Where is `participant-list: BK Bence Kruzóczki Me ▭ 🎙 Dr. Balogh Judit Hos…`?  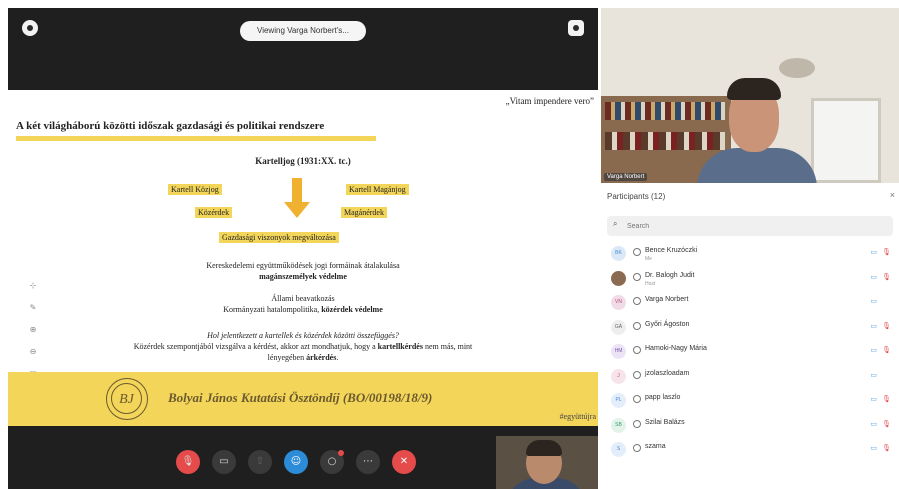 participant-list: BK Bence Kruzóczki Me ▭ 🎙 Dr. Balogh Judit Hos… is located at coordinates (750, 352).